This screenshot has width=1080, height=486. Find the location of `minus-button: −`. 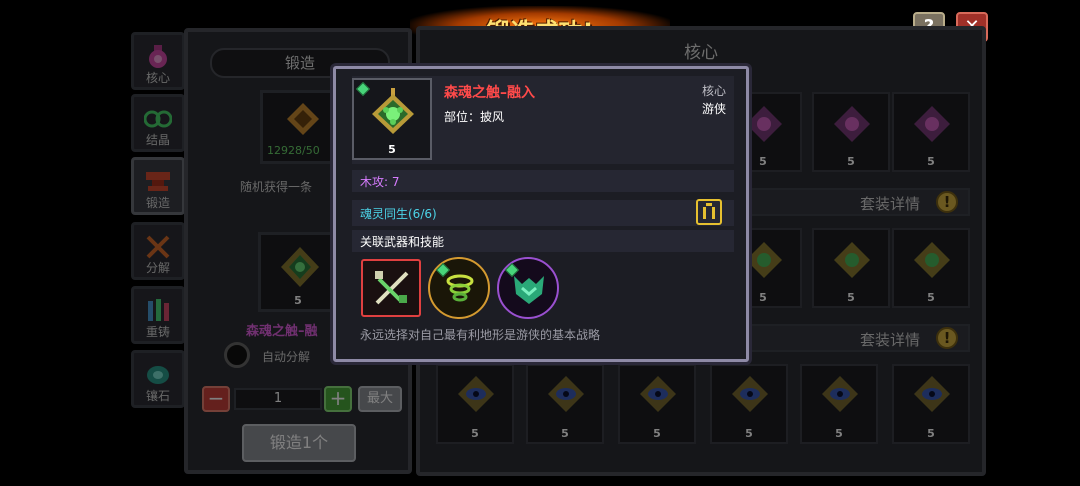

minus-button: − is located at coordinates (216, 399).